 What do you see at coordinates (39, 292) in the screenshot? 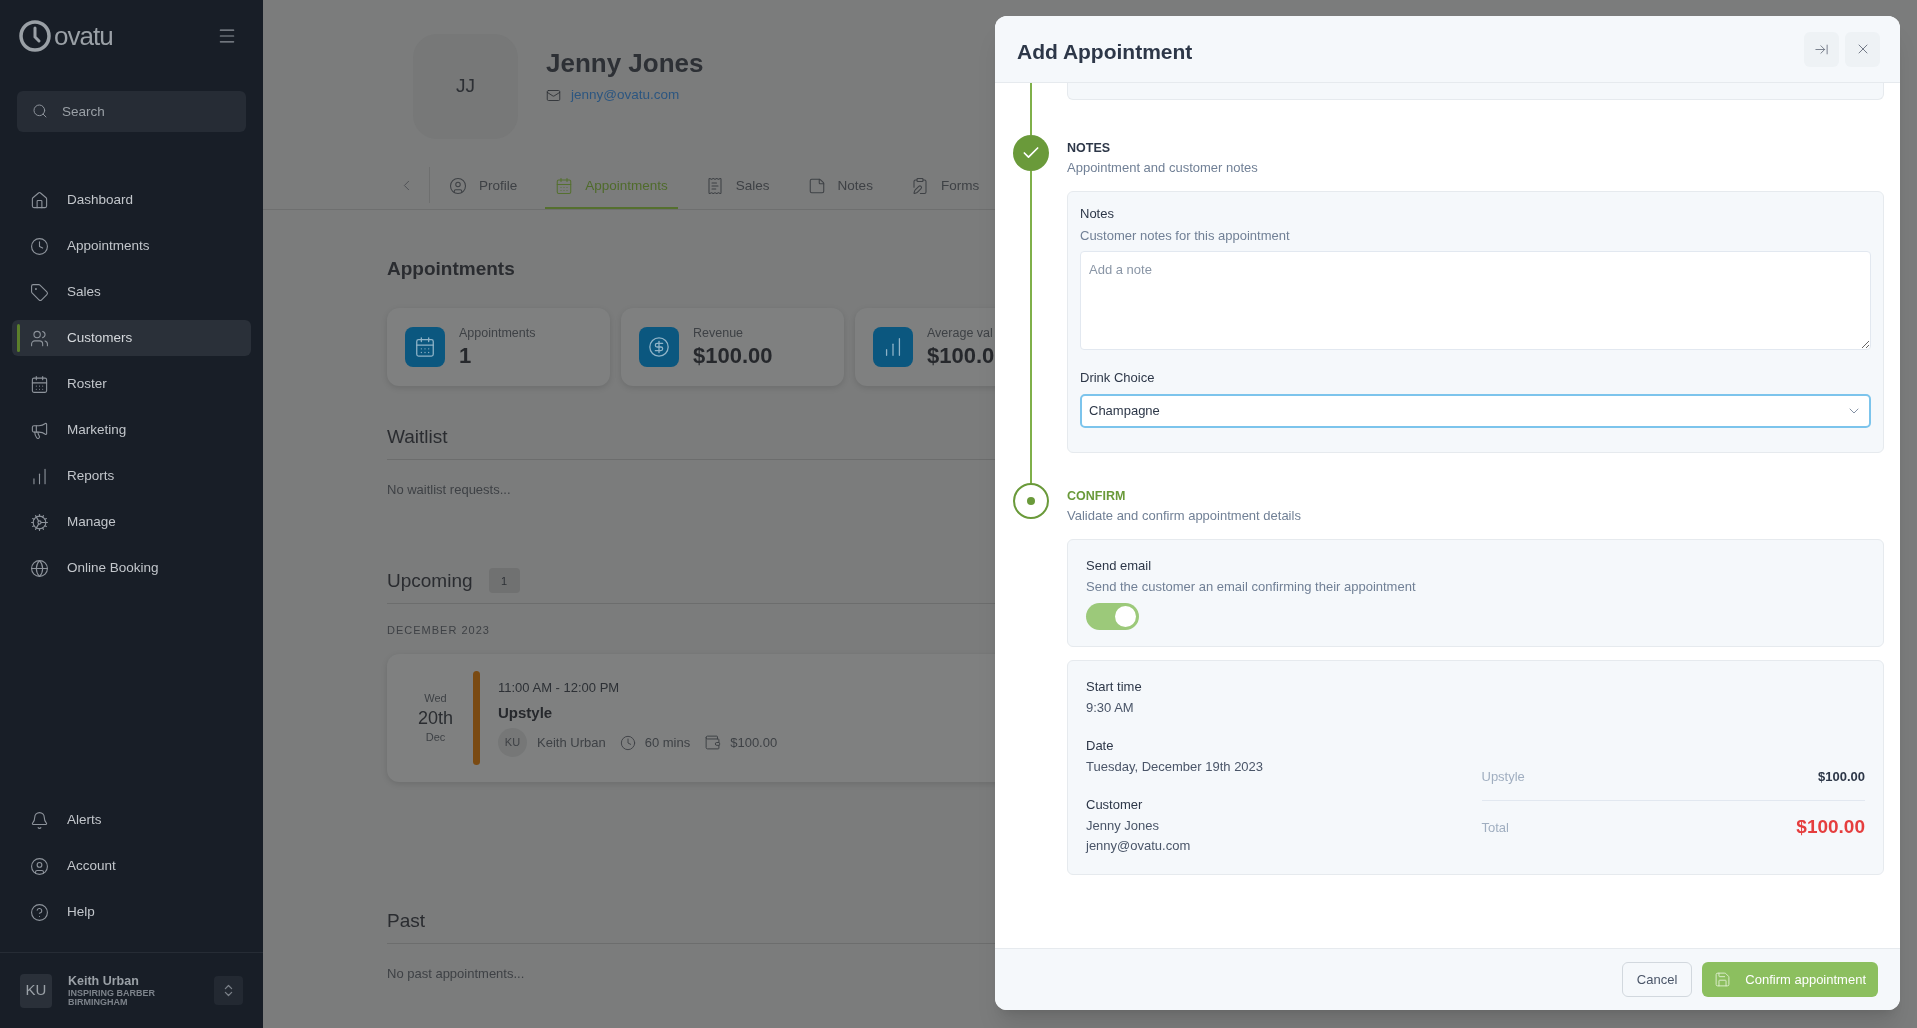
I see `tag-icon` at bounding box center [39, 292].